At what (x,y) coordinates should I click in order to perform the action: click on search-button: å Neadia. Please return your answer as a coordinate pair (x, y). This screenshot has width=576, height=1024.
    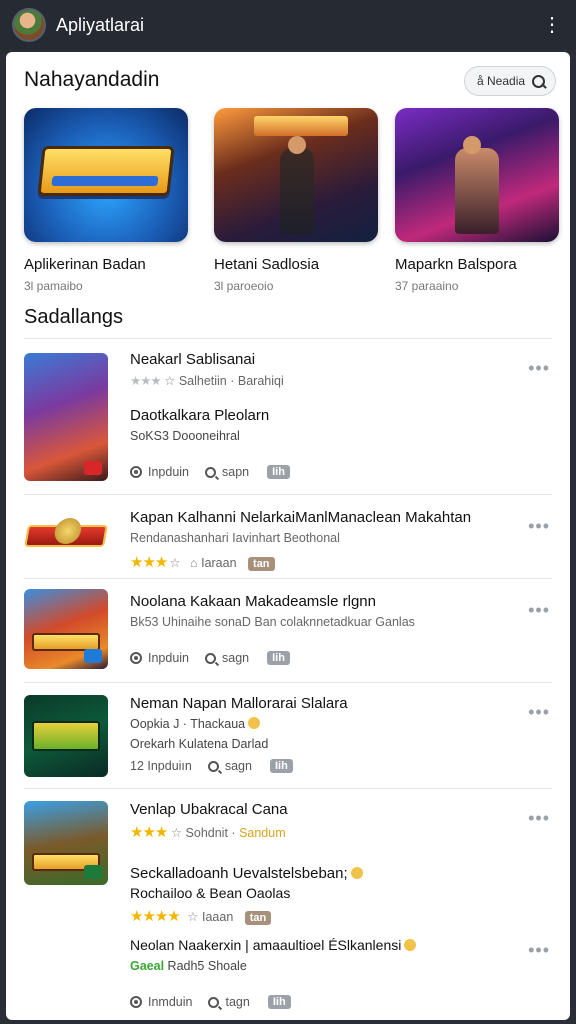
    Looking at the image, I should click on (510, 81).